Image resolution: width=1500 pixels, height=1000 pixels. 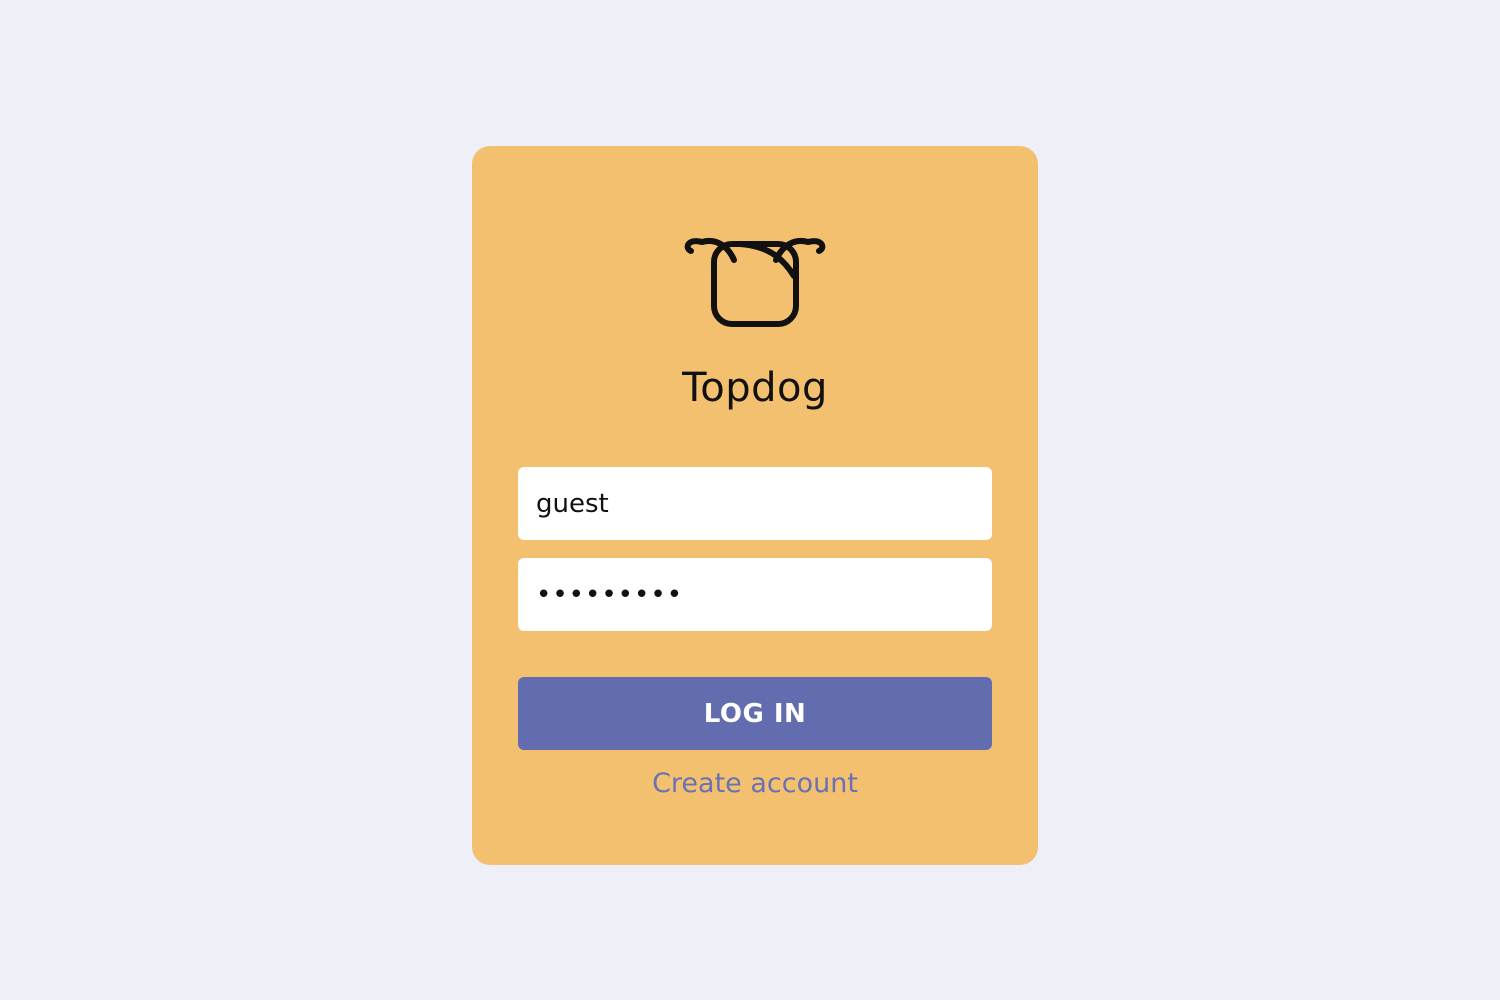 What do you see at coordinates (755, 275) in the screenshot?
I see `dog-head-icon` at bounding box center [755, 275].